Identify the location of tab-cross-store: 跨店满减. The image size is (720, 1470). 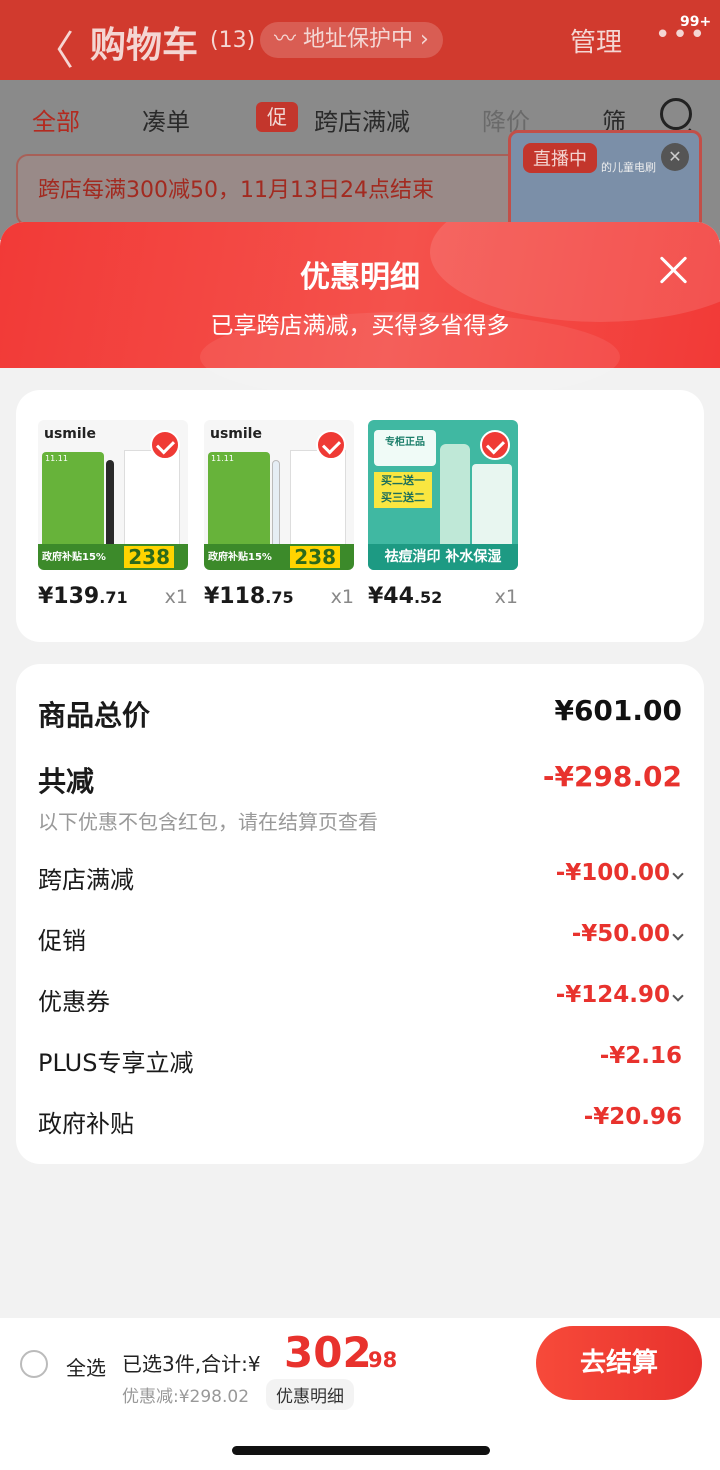
(362, 119).